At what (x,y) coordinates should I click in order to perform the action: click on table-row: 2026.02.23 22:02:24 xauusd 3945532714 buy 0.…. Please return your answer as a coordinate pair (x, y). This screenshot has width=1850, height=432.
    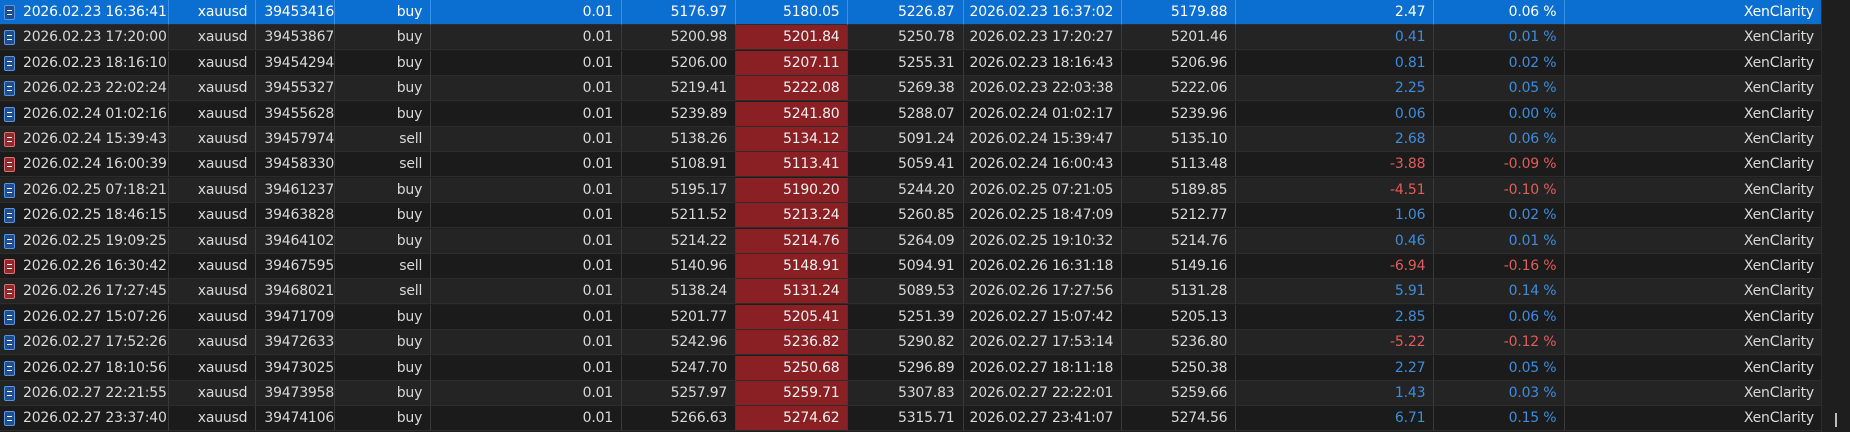
    Looking at the image, I should click on (911, 88).